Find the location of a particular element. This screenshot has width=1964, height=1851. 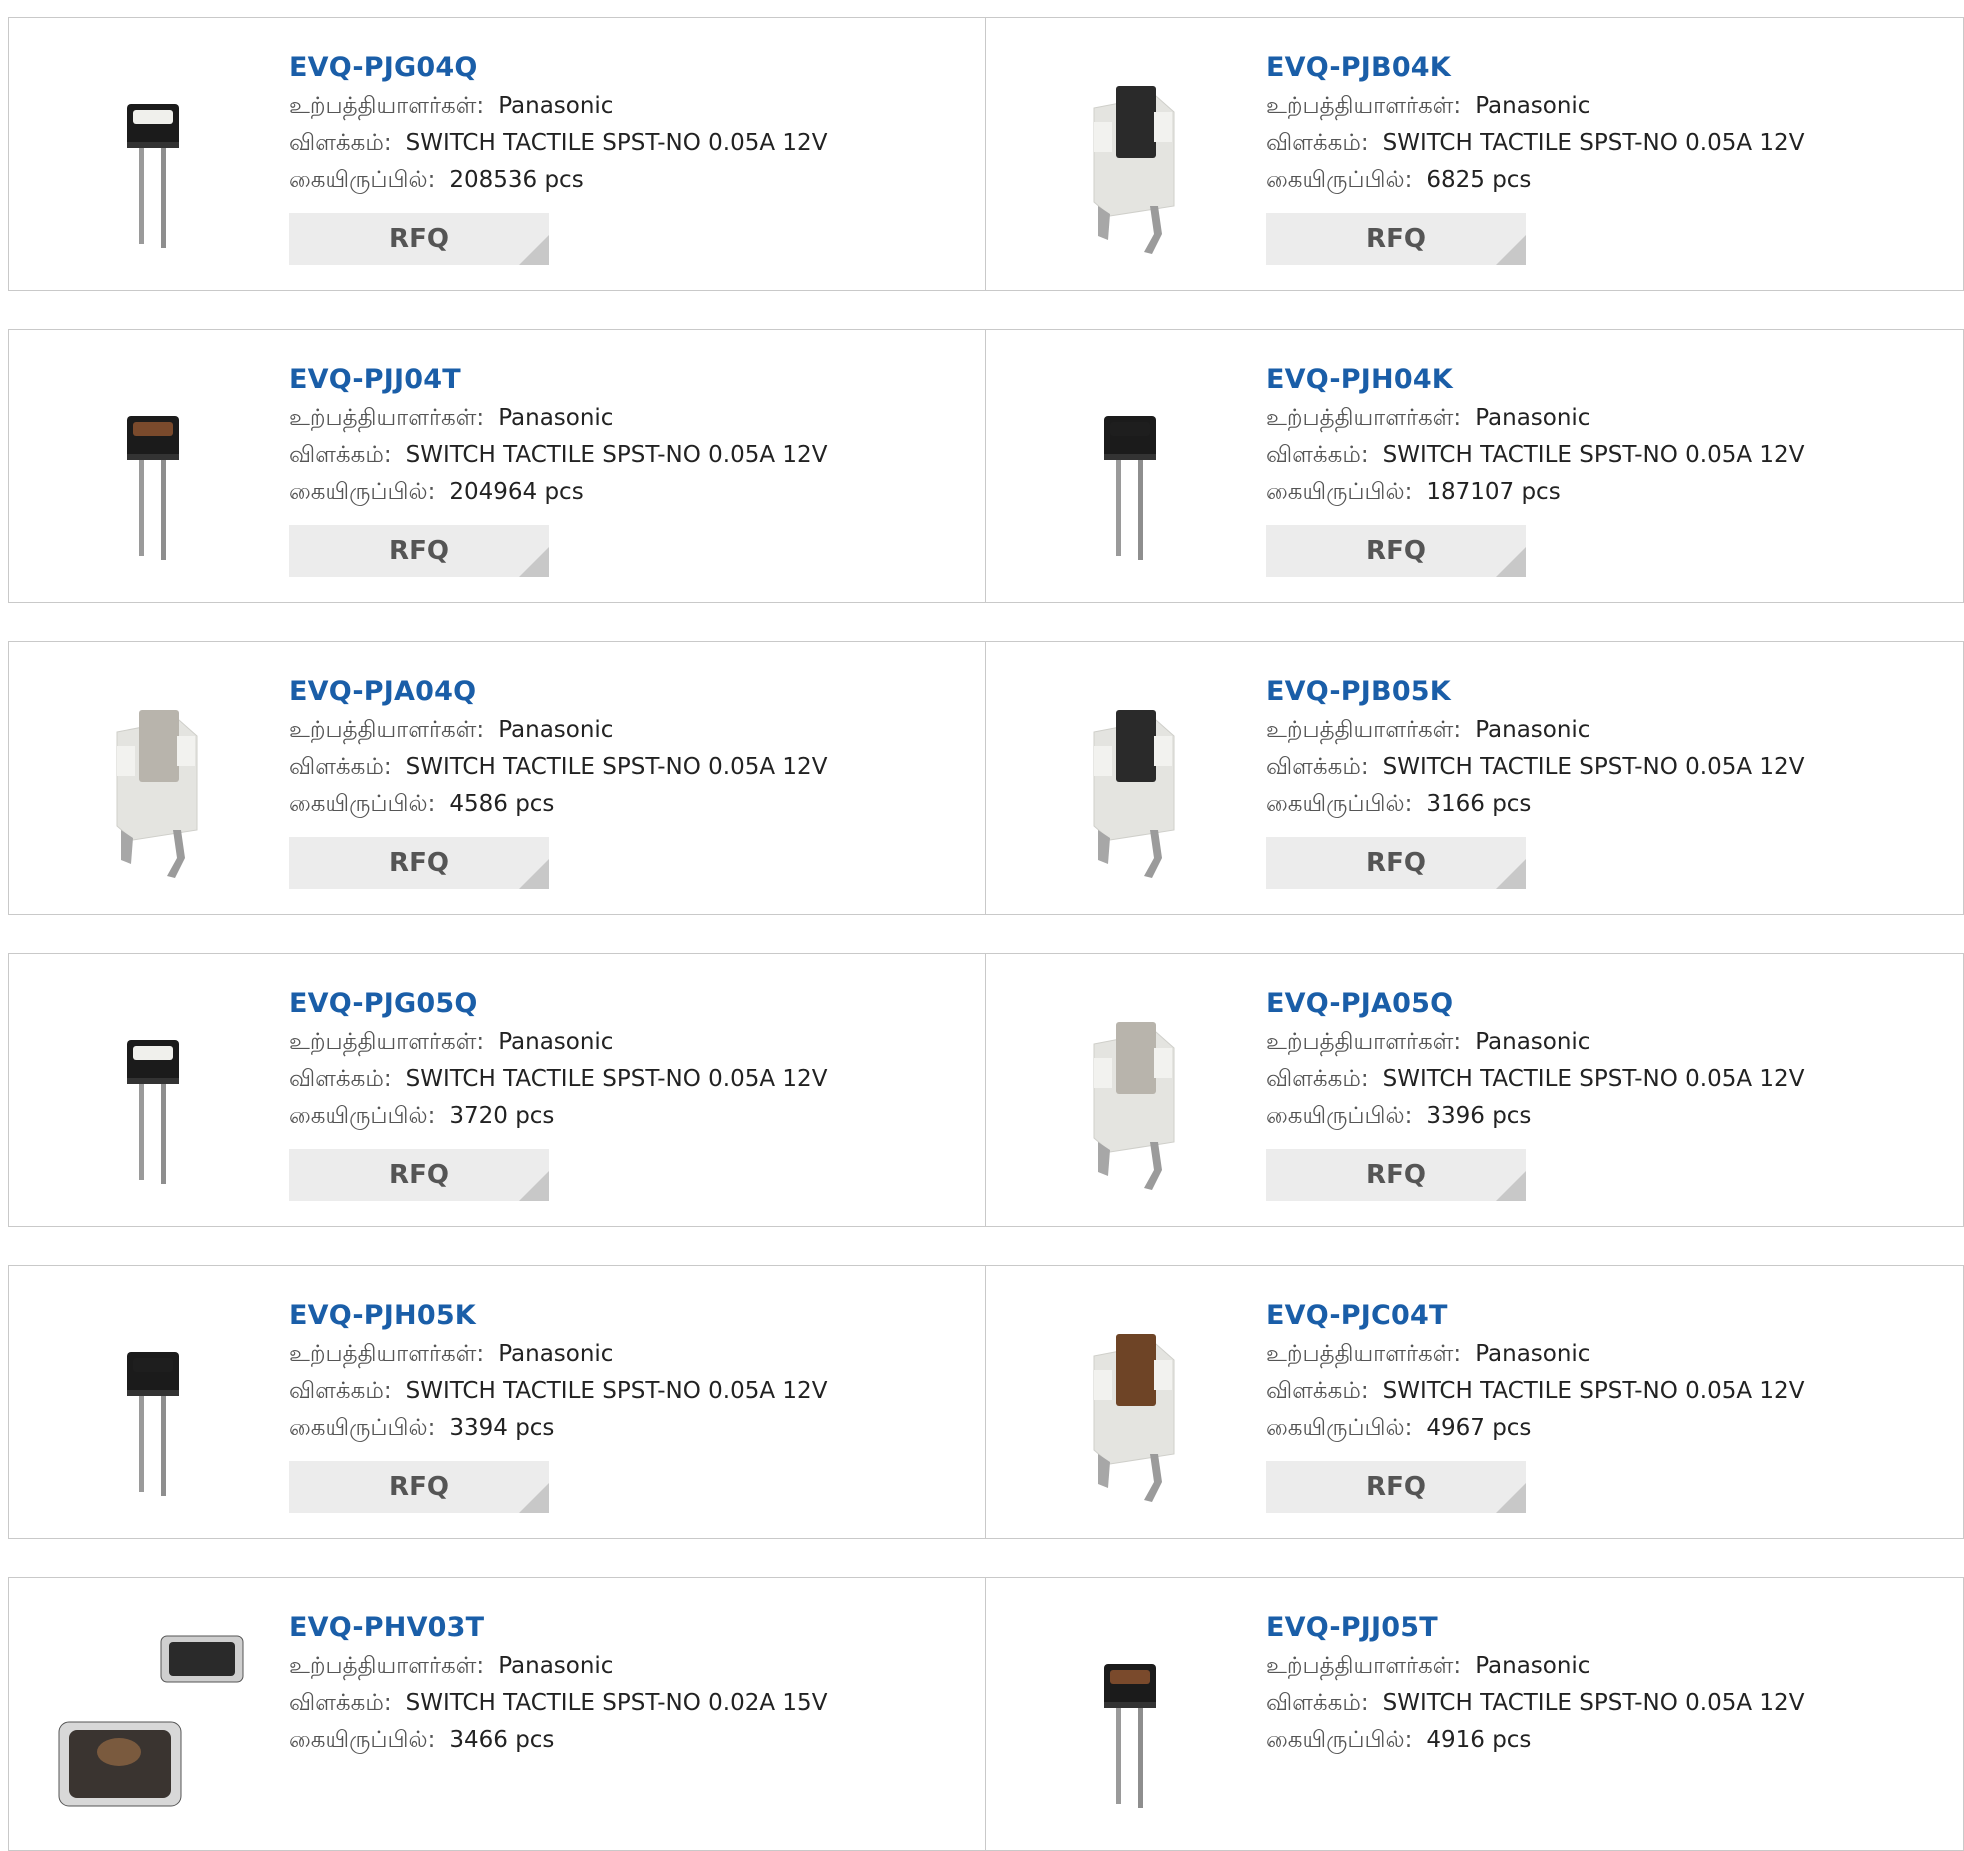

part-number-link: EVQ-PJA05Q is located at coordinates (1596, 1004).